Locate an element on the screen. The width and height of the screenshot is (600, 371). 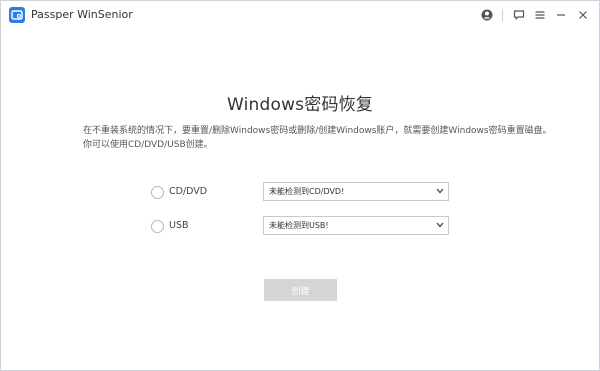
title-bar: Passper WinSenior is located at coordinates (300, 15).